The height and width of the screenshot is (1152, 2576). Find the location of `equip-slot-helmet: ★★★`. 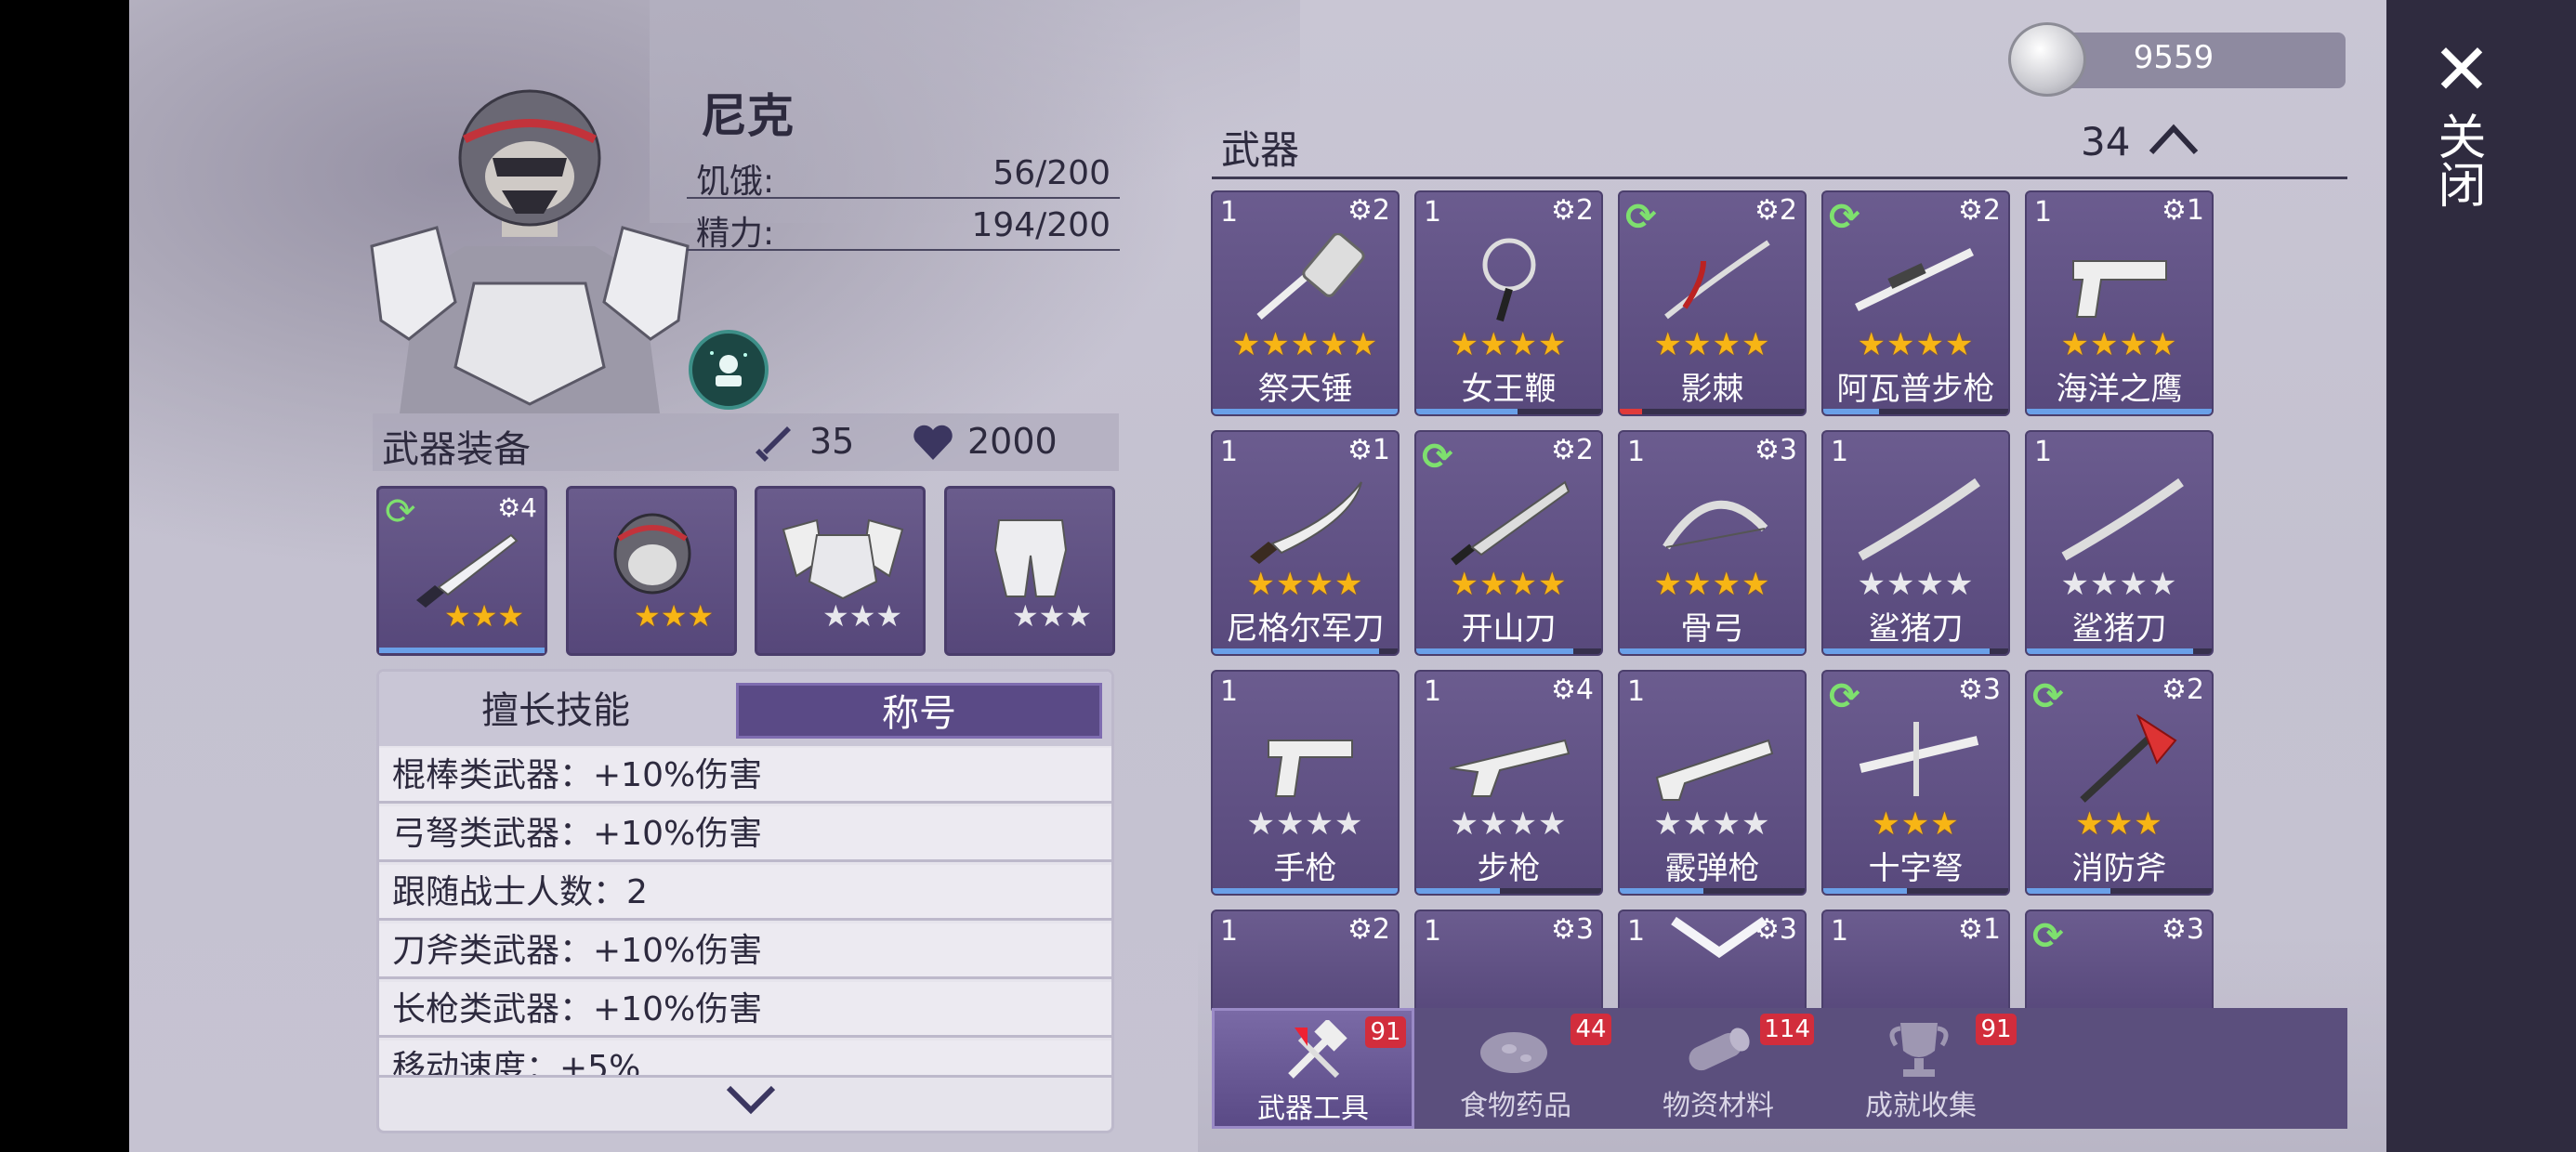

equip-slot-helmet: ★★★ is located at coordinates (651, 571).